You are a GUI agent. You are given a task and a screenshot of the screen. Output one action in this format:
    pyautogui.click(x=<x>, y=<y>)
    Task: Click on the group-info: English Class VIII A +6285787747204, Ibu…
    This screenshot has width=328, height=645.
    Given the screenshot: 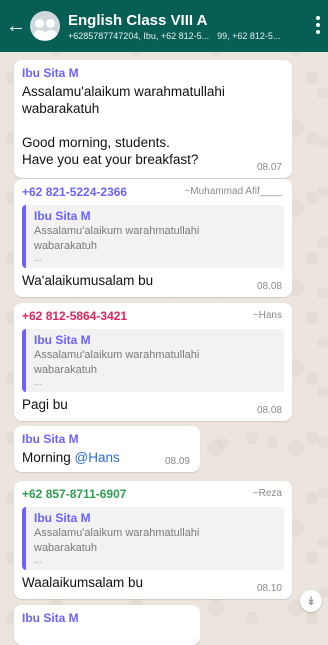 What is the action you would take?
    pyautogui.click(x=184, y=26)
    